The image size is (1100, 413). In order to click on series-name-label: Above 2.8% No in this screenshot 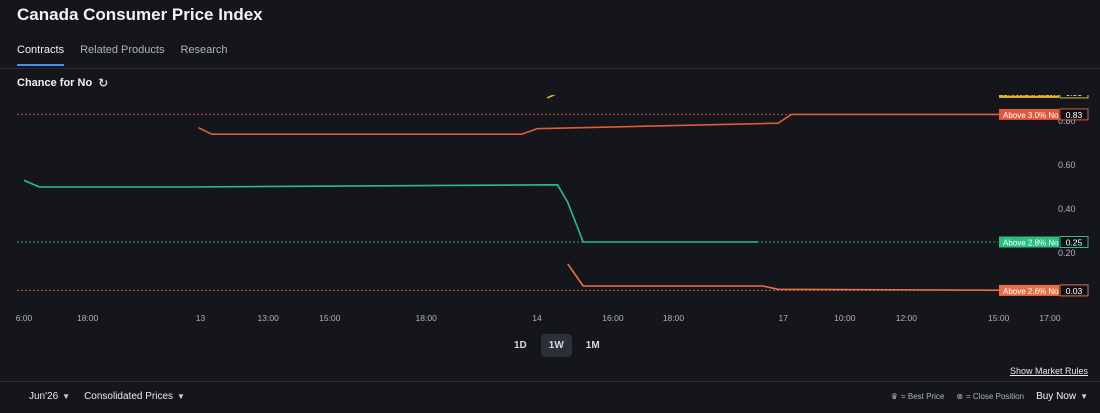, I will do `click(1031, 243)`.